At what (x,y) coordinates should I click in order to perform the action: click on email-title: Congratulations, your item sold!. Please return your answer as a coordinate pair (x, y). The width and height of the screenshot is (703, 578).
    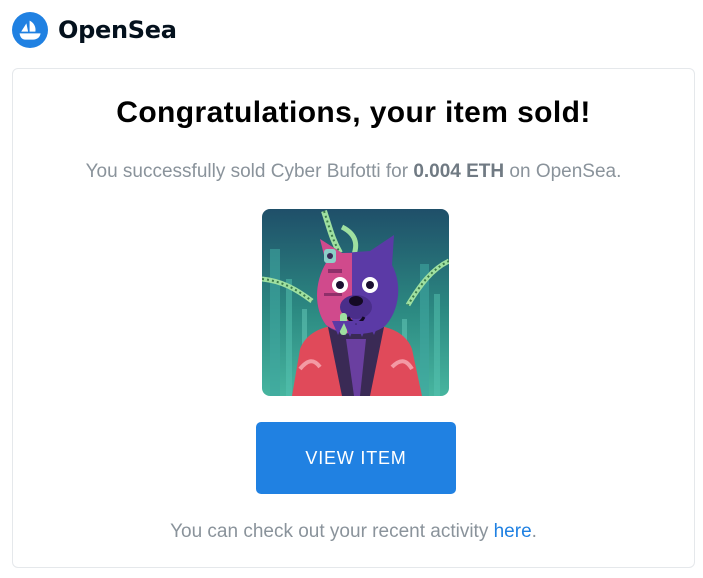
    Looking at the image, I should click on (353, 112).